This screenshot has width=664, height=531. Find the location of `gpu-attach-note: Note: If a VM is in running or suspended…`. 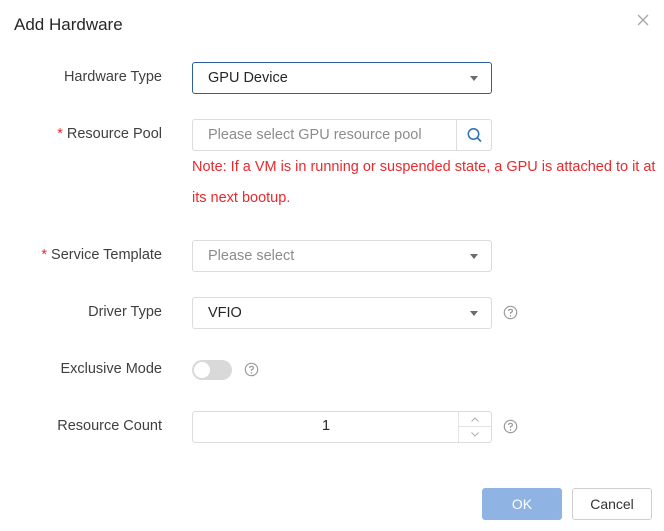

gpu-attach-note: Note: If a VM is in running or suspended… is located at coordinates (424, 182).